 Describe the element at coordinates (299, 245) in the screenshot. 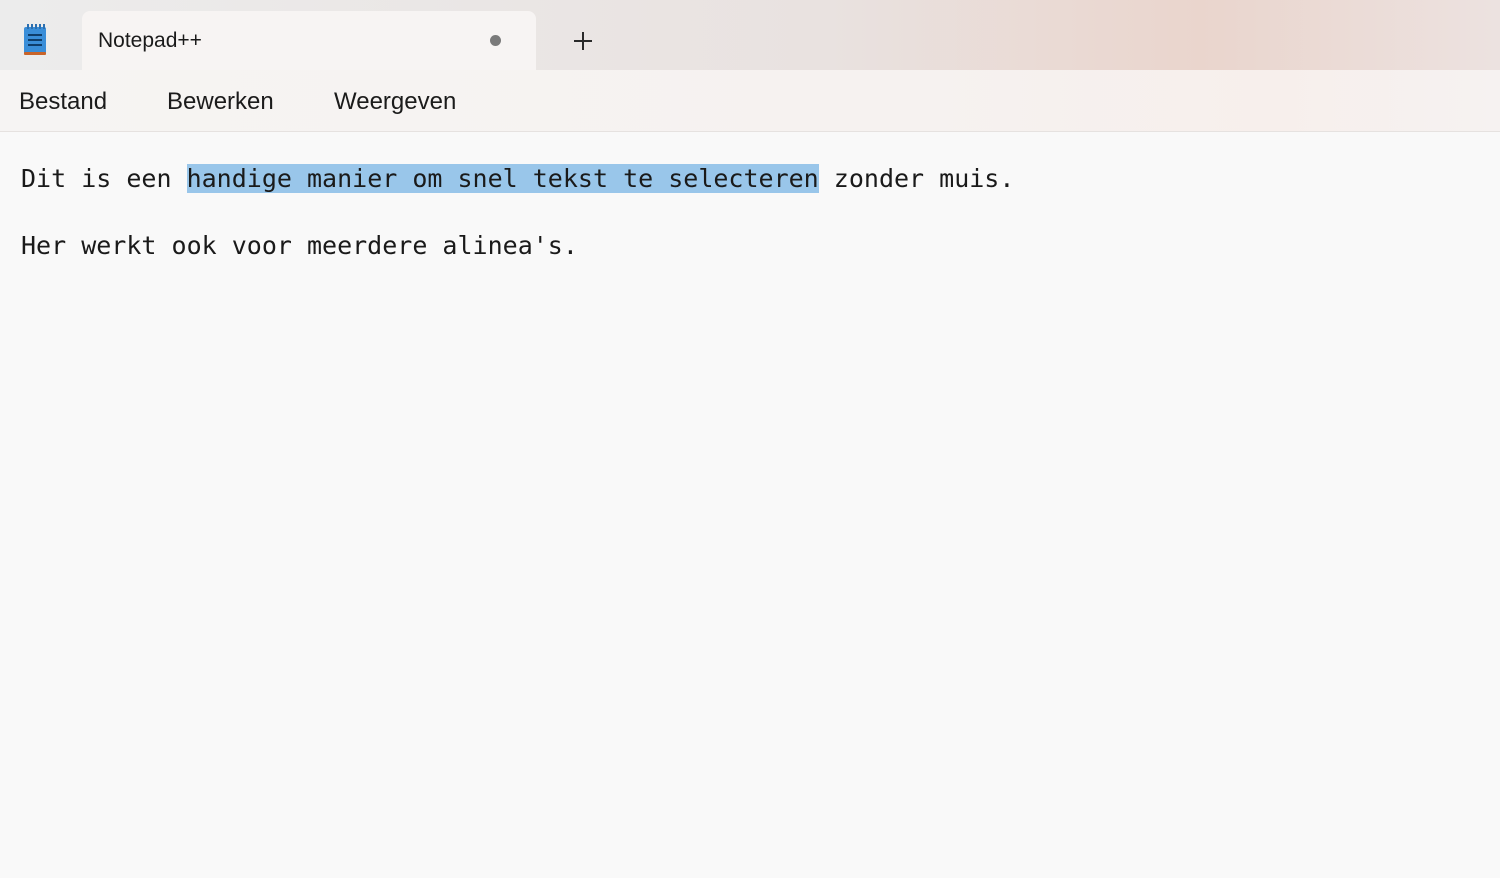

I see `editor-line-2: Her werkt ook voor meerdere alinea's.` at that location.